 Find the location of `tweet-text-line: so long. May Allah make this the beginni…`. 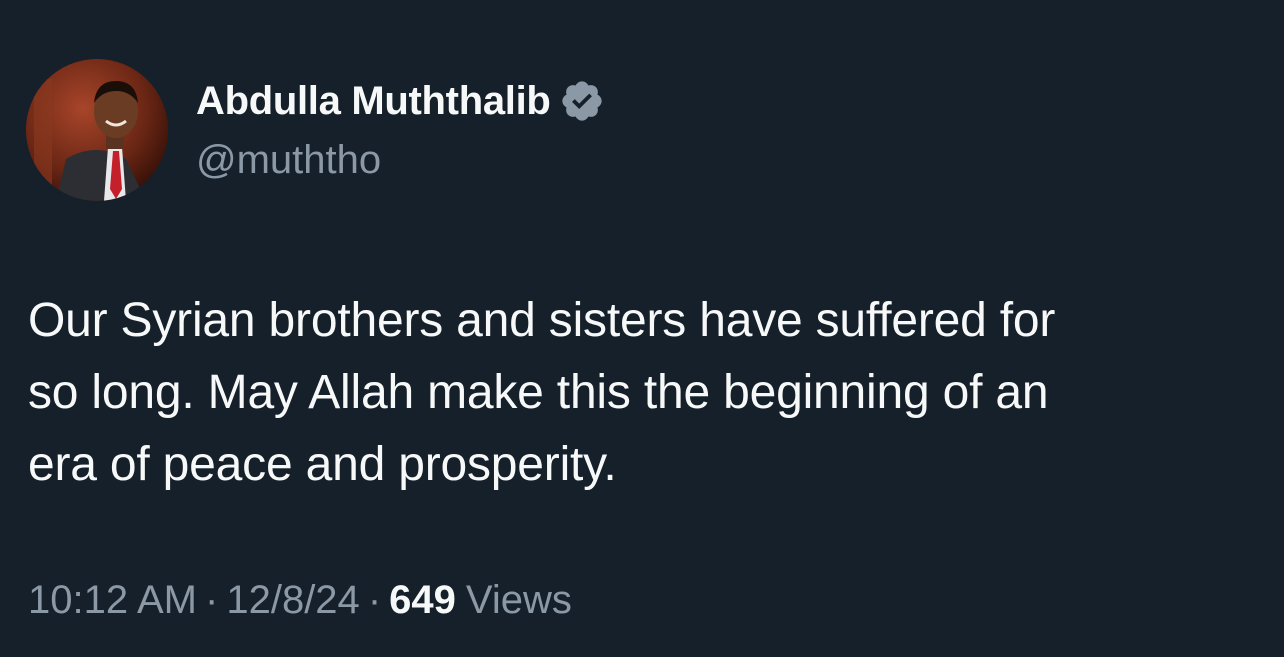

tweet-text-line: so long. May Allah make this the beginni… is located at coordinates (538, 392).